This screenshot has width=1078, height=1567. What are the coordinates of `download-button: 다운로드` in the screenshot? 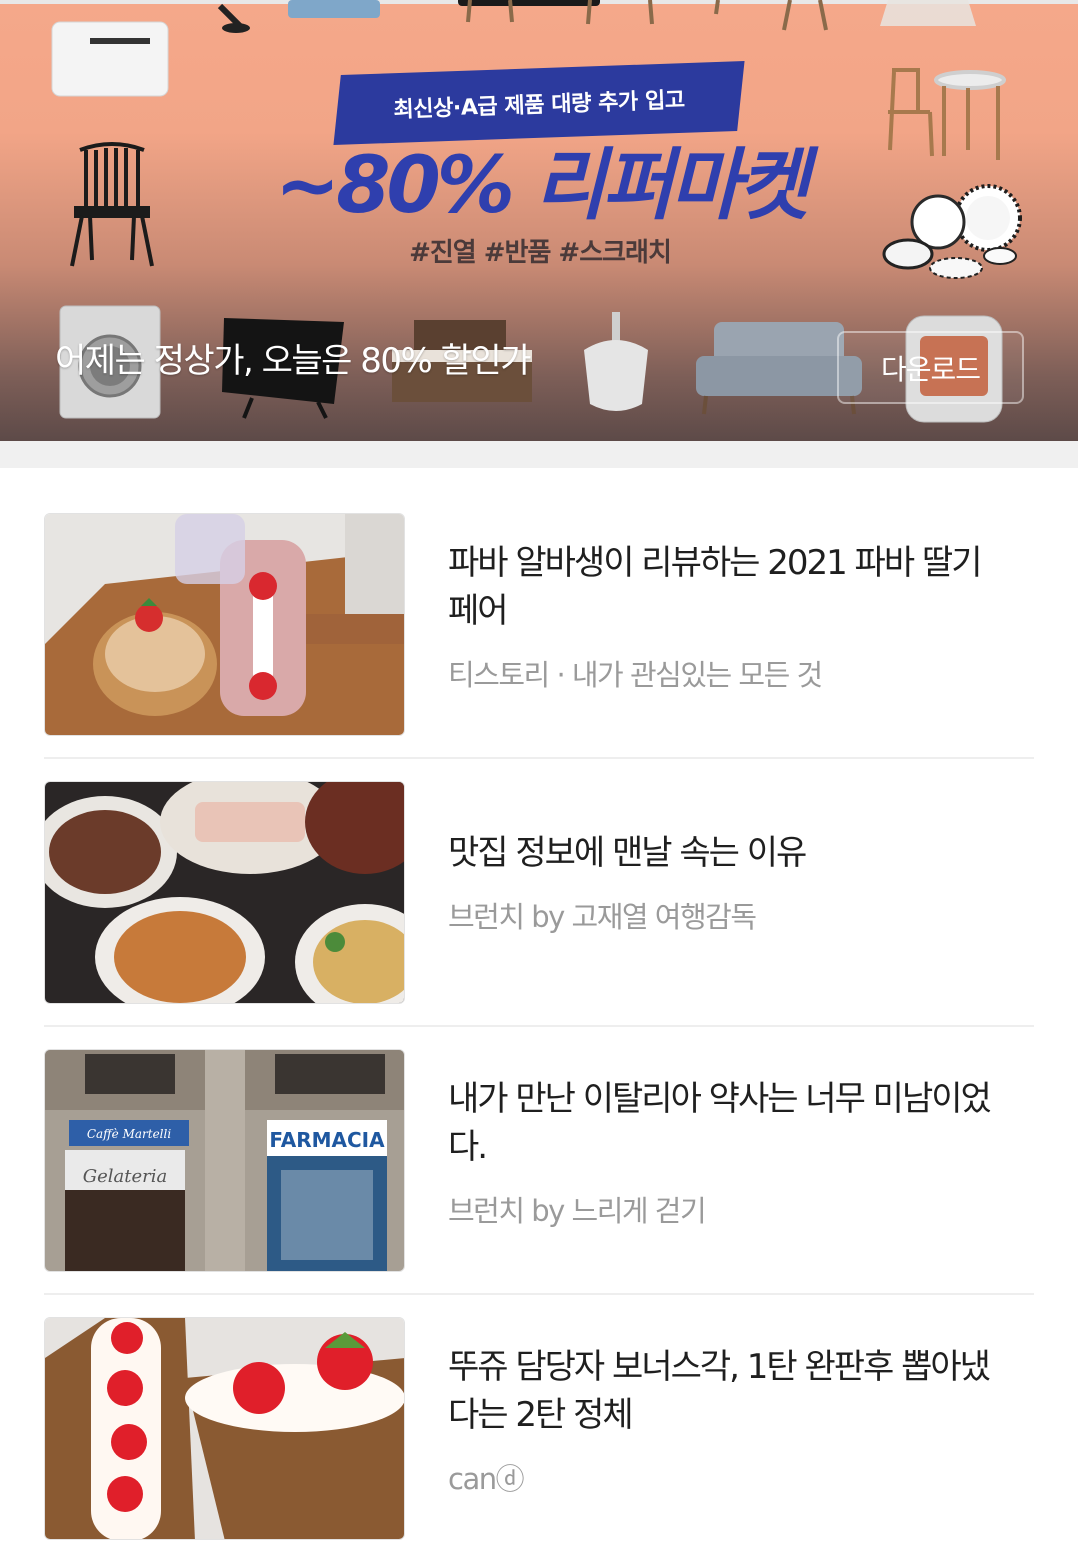 It's located at (930, 367).